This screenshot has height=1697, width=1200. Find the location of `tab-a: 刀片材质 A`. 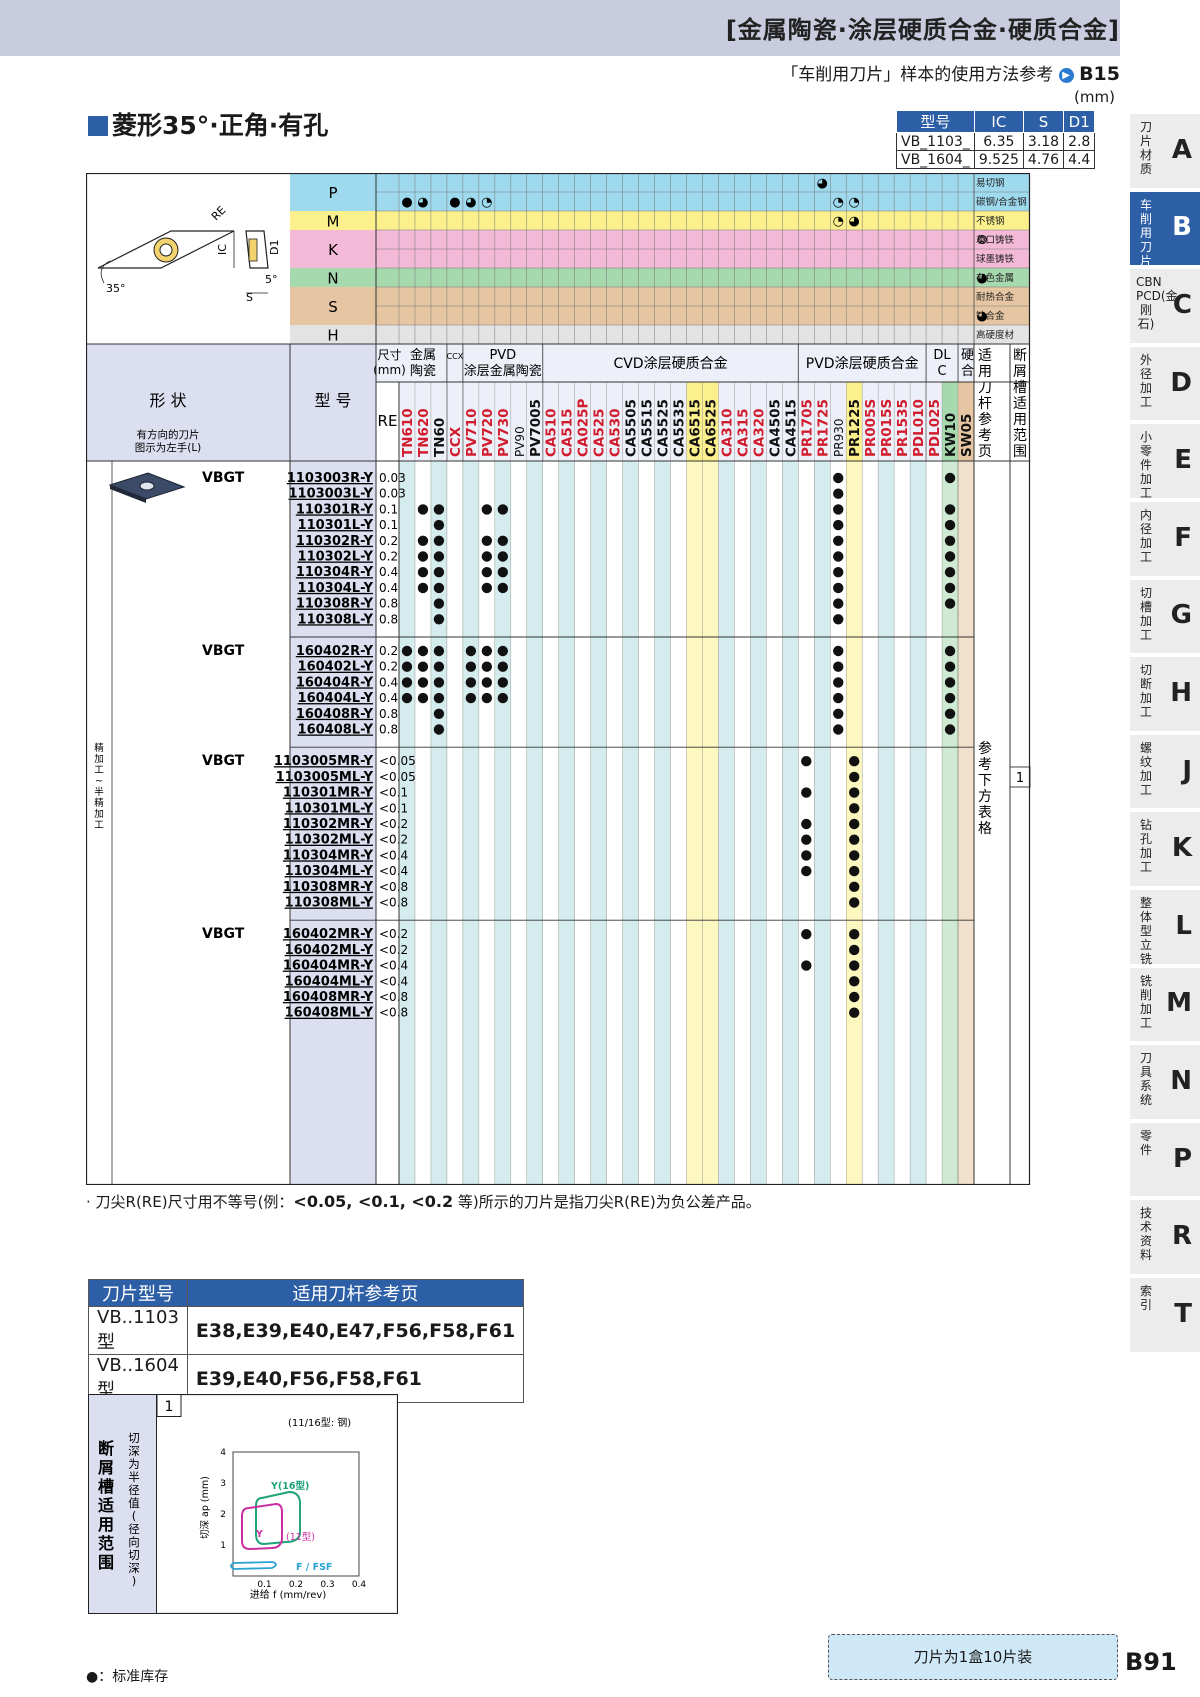

tab-a: 刀片材质 A is located at coordinates (1165, 152).